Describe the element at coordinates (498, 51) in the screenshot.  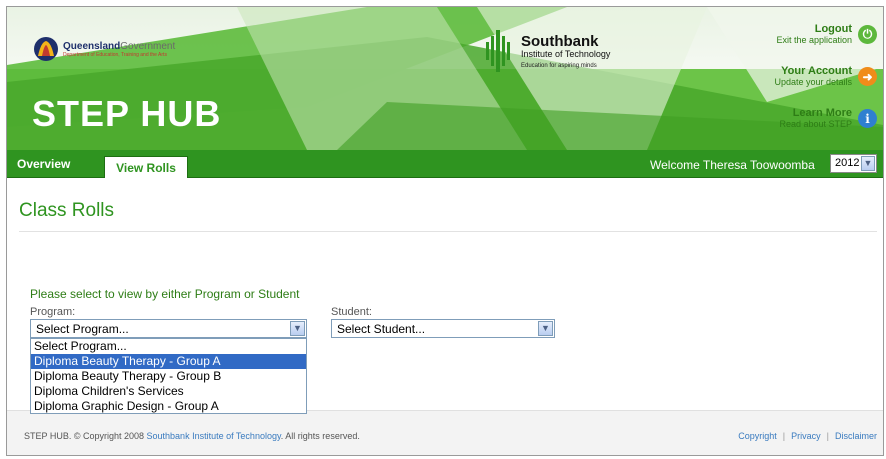
I see `southbank-mark-icon` at that location.